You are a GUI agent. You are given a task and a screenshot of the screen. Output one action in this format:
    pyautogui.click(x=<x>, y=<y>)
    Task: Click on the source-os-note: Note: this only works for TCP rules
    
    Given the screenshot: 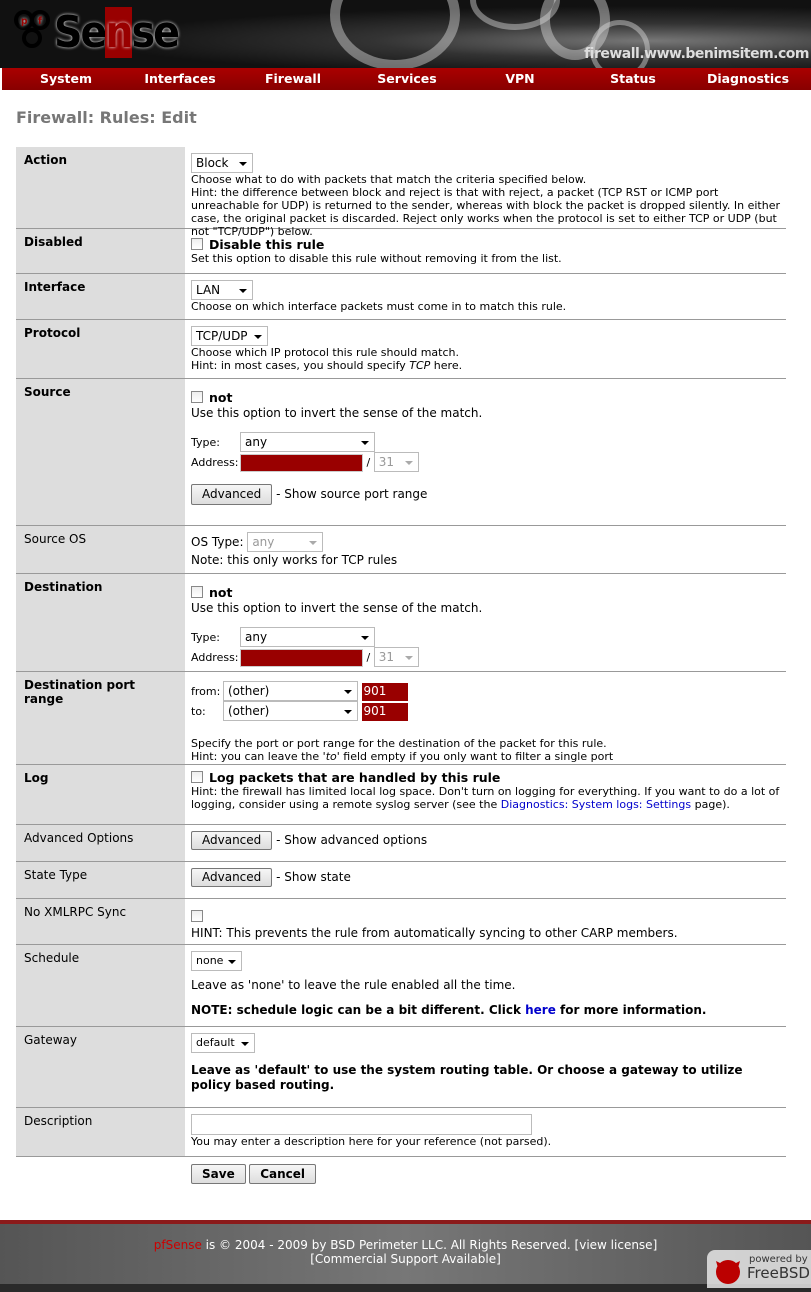 What is the action you would take?
    pyautogui.click(x=294, y=560)
    